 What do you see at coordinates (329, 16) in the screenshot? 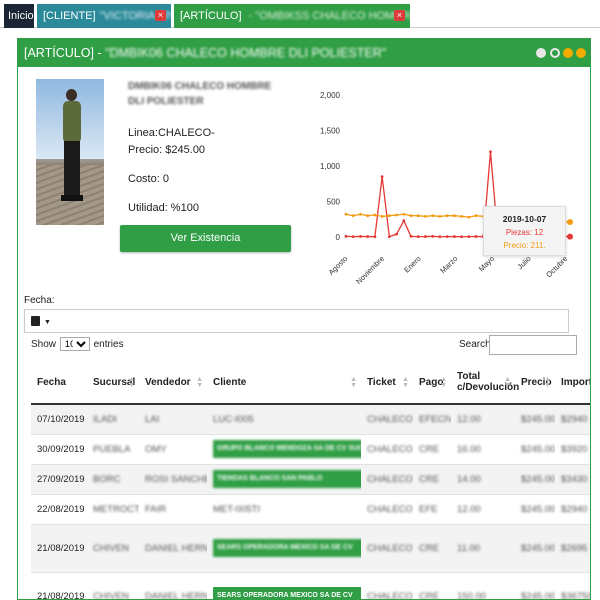
I see `tab-article-name: - "OMBIKSS CHALECO HOMBRE DLI POLIESTER"` at bounding box center [329, 16].